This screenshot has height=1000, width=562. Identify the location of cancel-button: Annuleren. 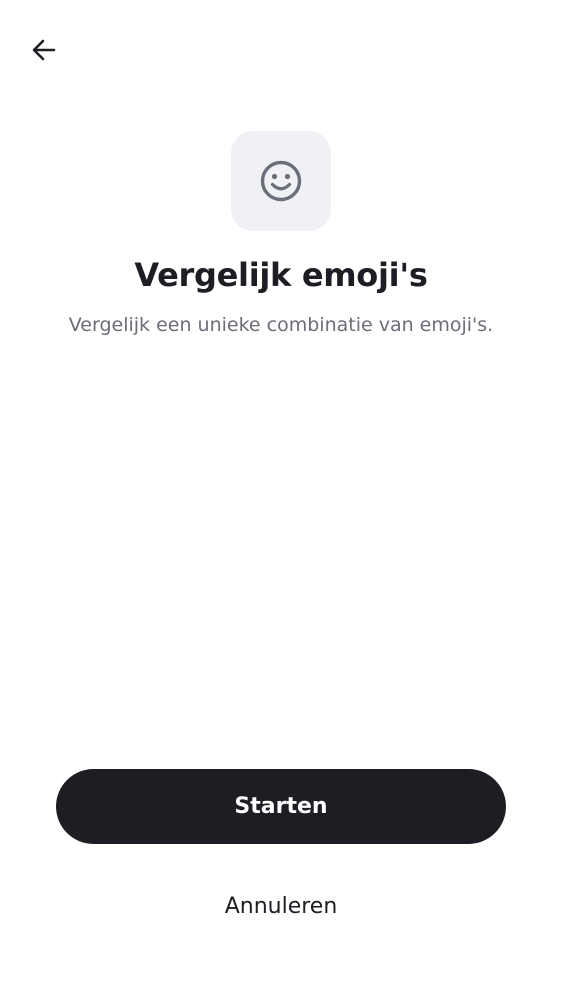
(281, 906).